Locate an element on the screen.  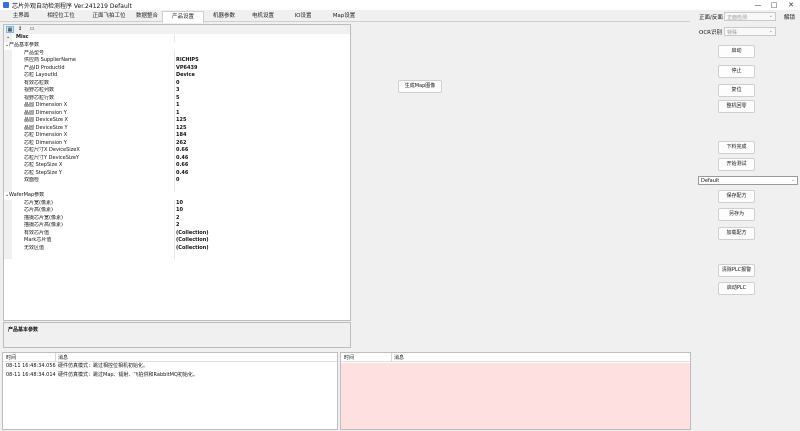
property-value: 5 is located at coordinates (177, 99).